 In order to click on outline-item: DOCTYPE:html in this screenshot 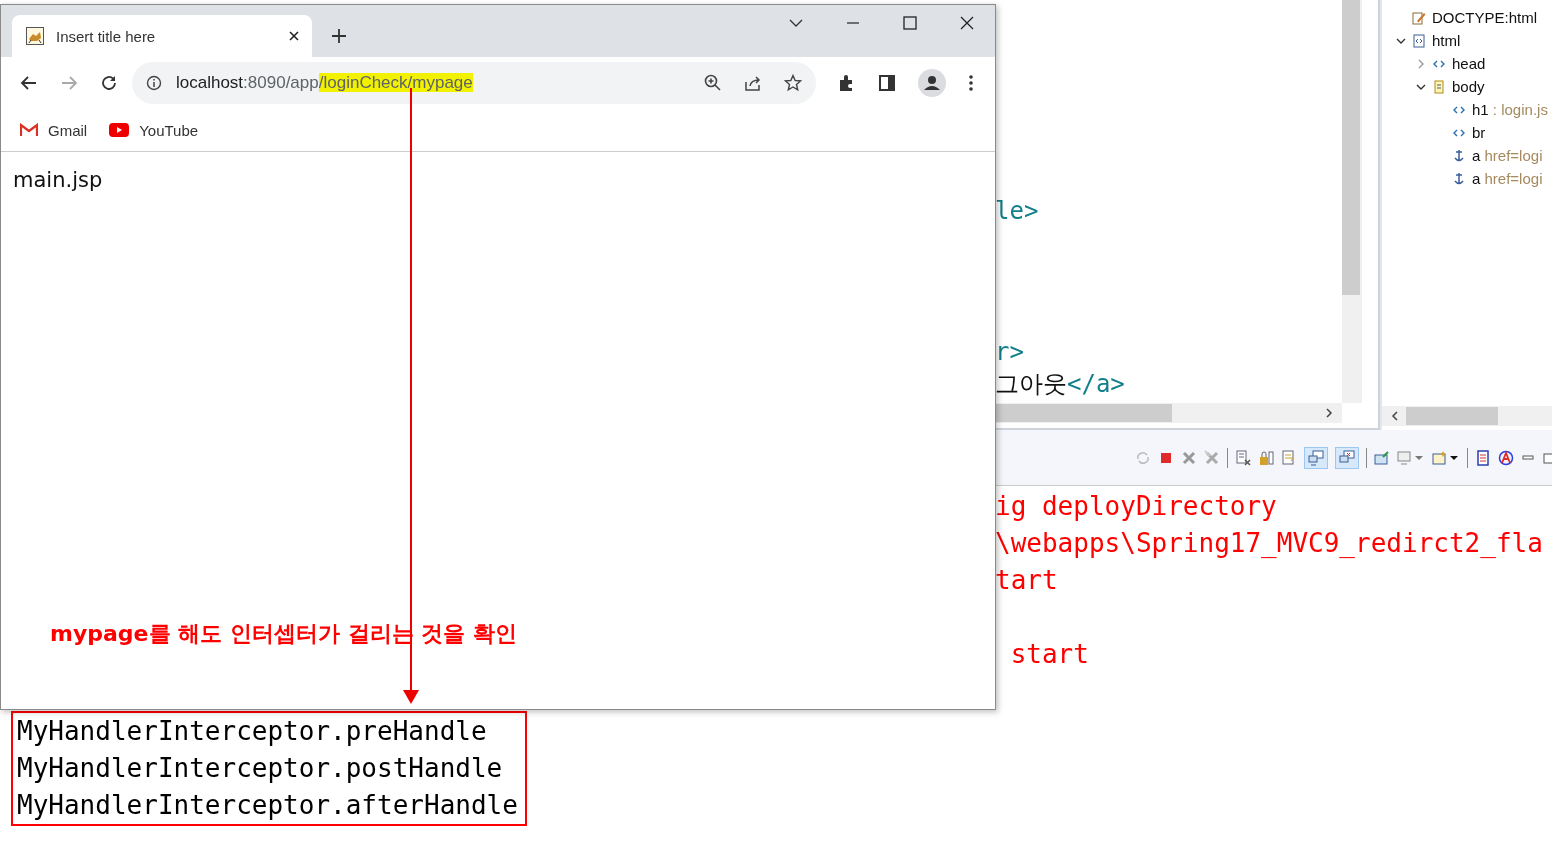, I will do `click(1484, 17)`.